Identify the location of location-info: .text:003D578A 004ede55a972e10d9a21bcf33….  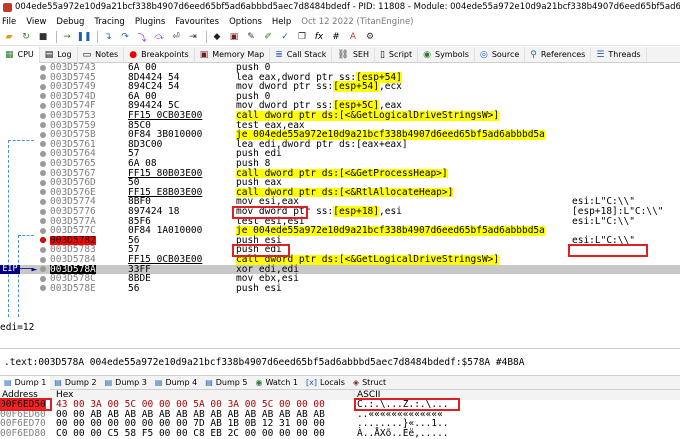
(264, 362).